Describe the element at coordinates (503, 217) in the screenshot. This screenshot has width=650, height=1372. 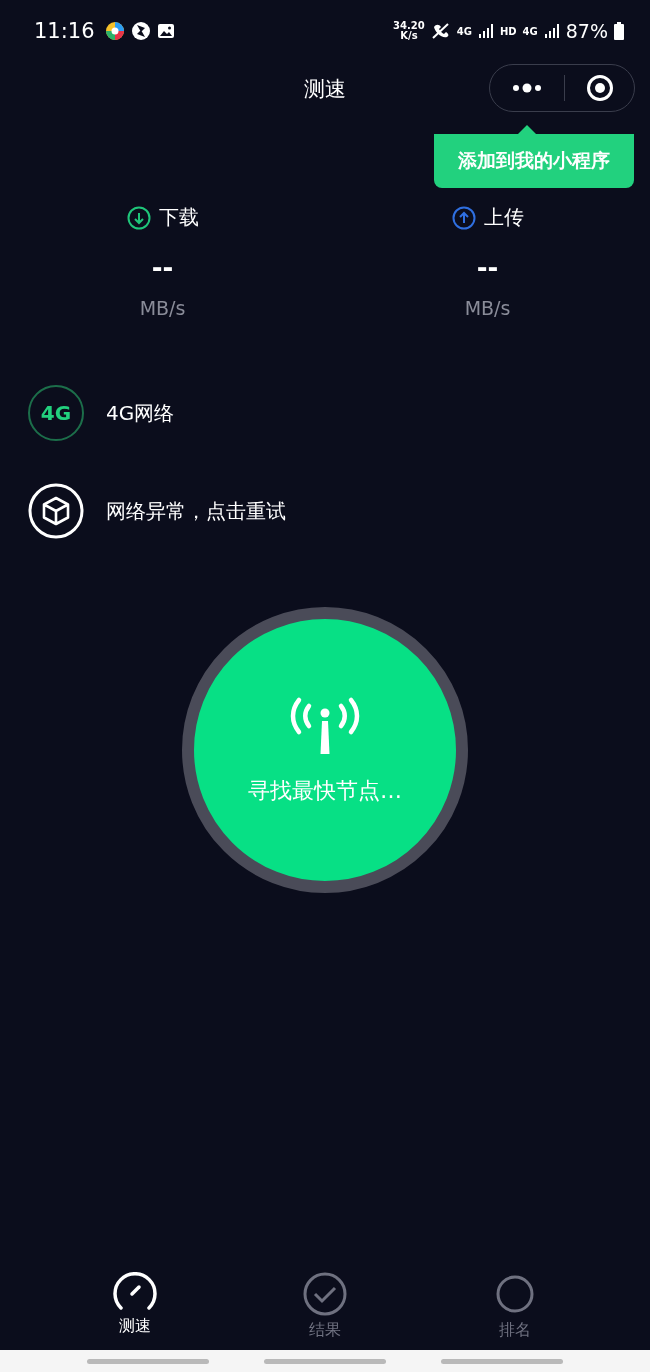
I see `speed-label: 上传` at that location.